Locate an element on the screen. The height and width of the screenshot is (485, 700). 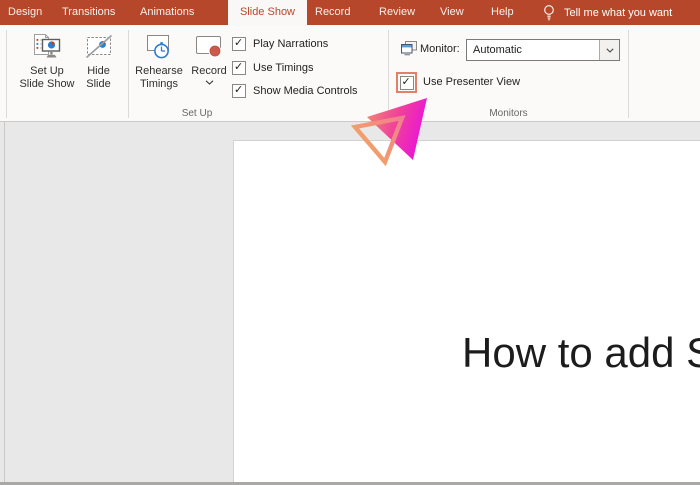
tab-record: Record is located at coordinates (332, 12).